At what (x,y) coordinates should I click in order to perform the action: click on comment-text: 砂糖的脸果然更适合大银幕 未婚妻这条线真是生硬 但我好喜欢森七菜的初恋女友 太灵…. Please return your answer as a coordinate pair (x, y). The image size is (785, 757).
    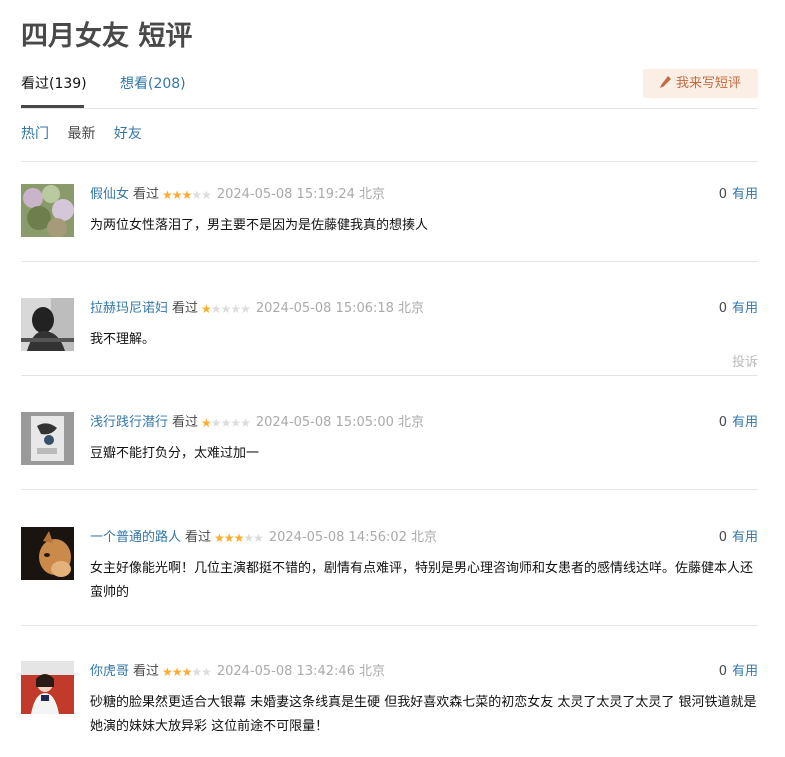
    Looking at the image, I should click on (423, 714).